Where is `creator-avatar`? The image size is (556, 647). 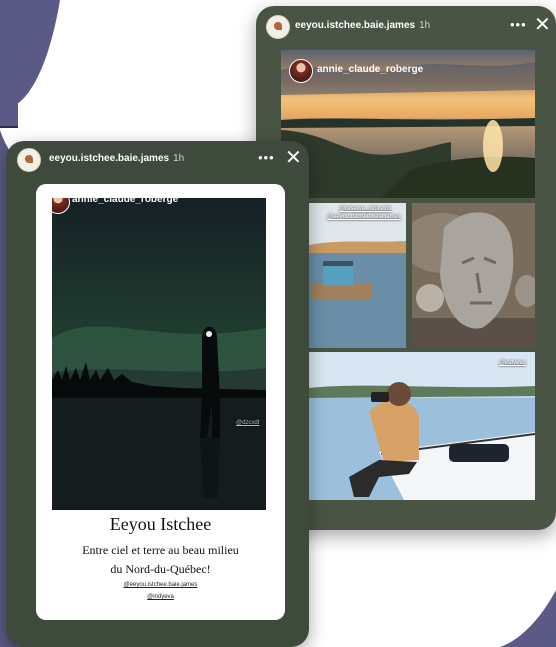 creator-avatar is located at coordinates (301, 71).